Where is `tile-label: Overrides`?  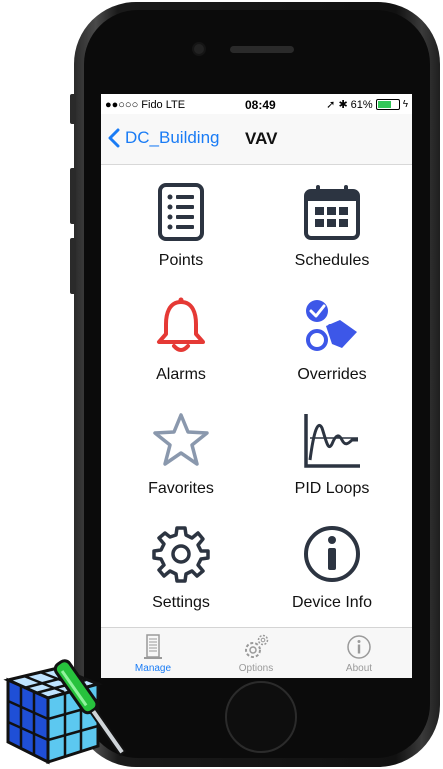 tile-label: Overrides is located at coordinates (332, 374).